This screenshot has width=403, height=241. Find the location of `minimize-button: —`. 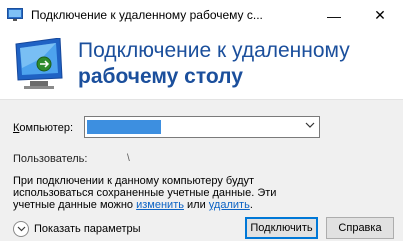

minimize-button: — is located at coordinates (334, 15).